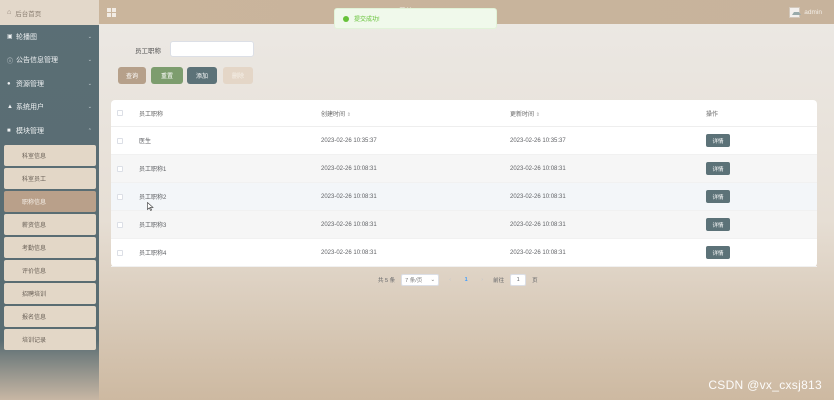  What do you see at coordinates (50, 178) in the screenshot?
I see `submenu-item: 科室员工` at bounding box center [50, 178].